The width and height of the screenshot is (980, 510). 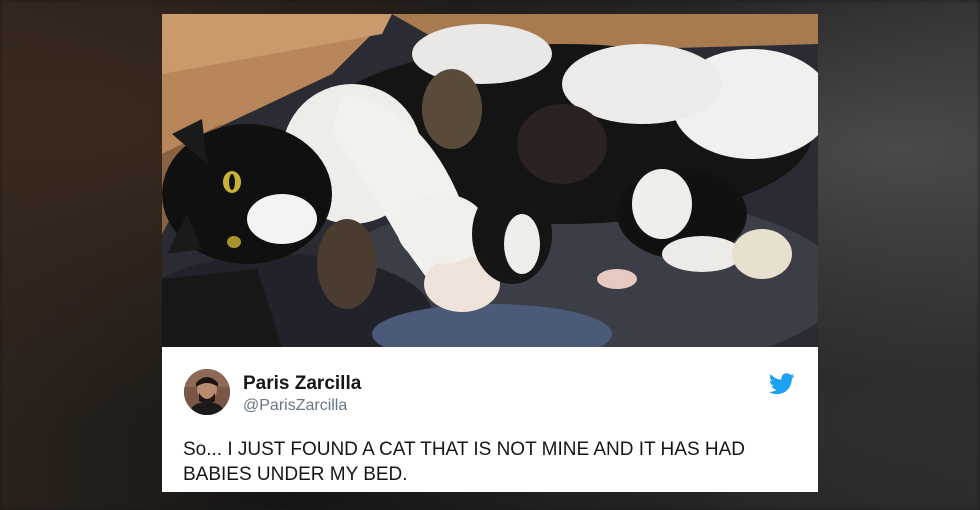 I want to click on author-name: Paris Zarcilla, so click(x=302, y=384).